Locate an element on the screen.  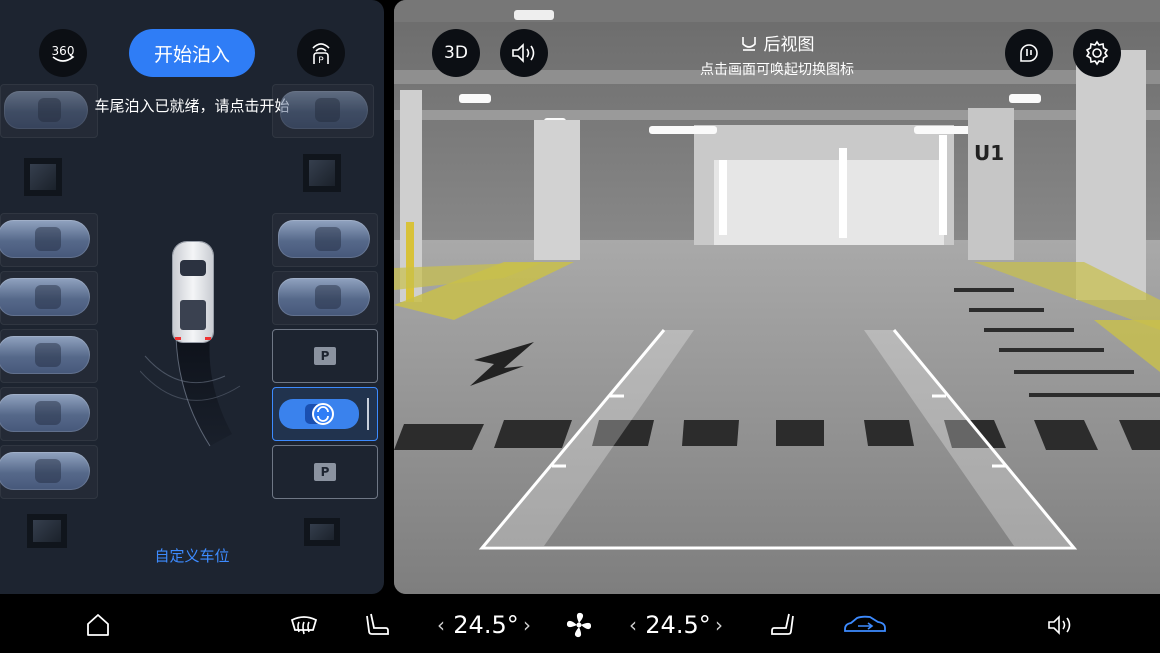
seat-heat-button is located at coordinates (378, 624).